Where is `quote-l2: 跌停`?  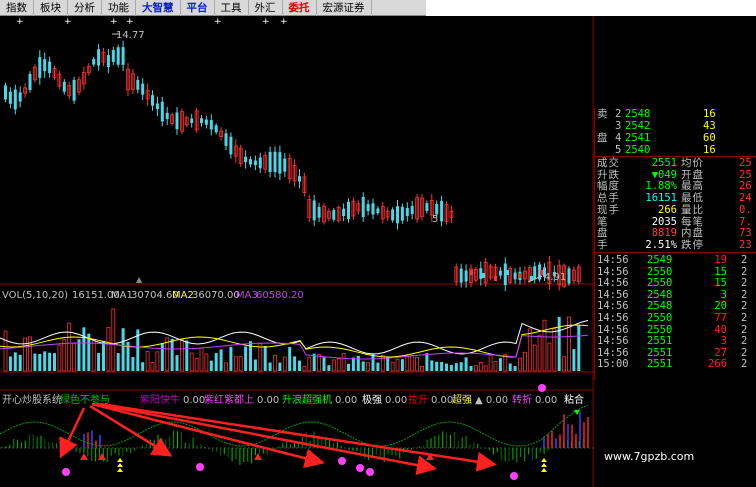
quote-l2: 跌停 is located at coordinates (692, 244).